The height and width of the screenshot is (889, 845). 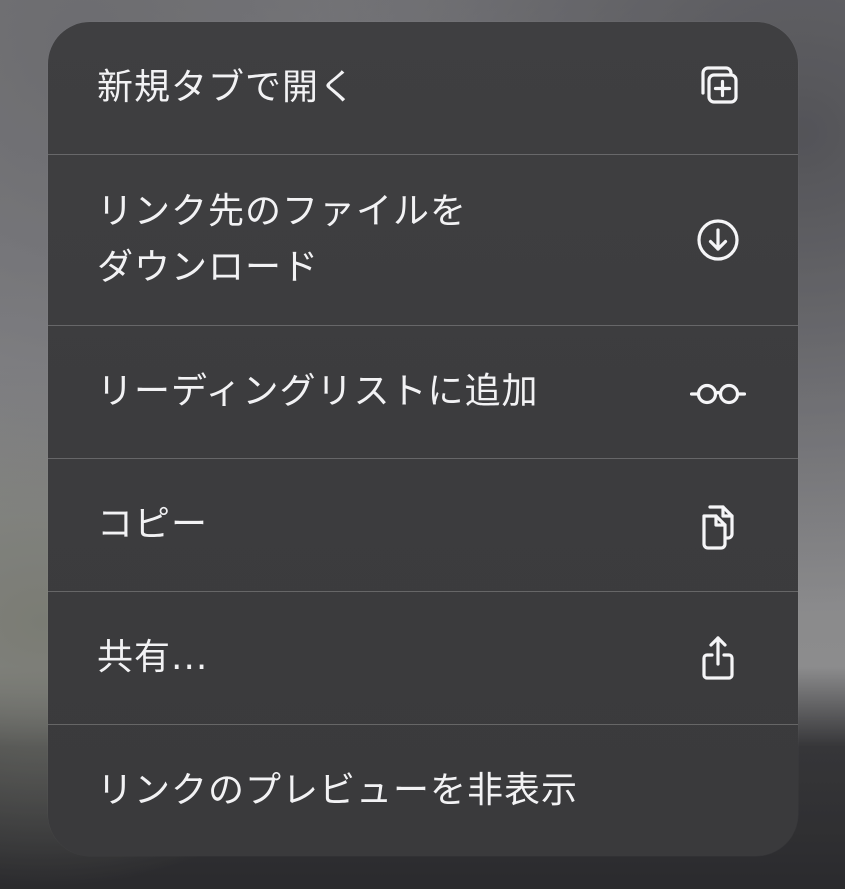 I want to click on menu-item-label-line-1: リンク先のファイルを, so click(x=282, y=211).